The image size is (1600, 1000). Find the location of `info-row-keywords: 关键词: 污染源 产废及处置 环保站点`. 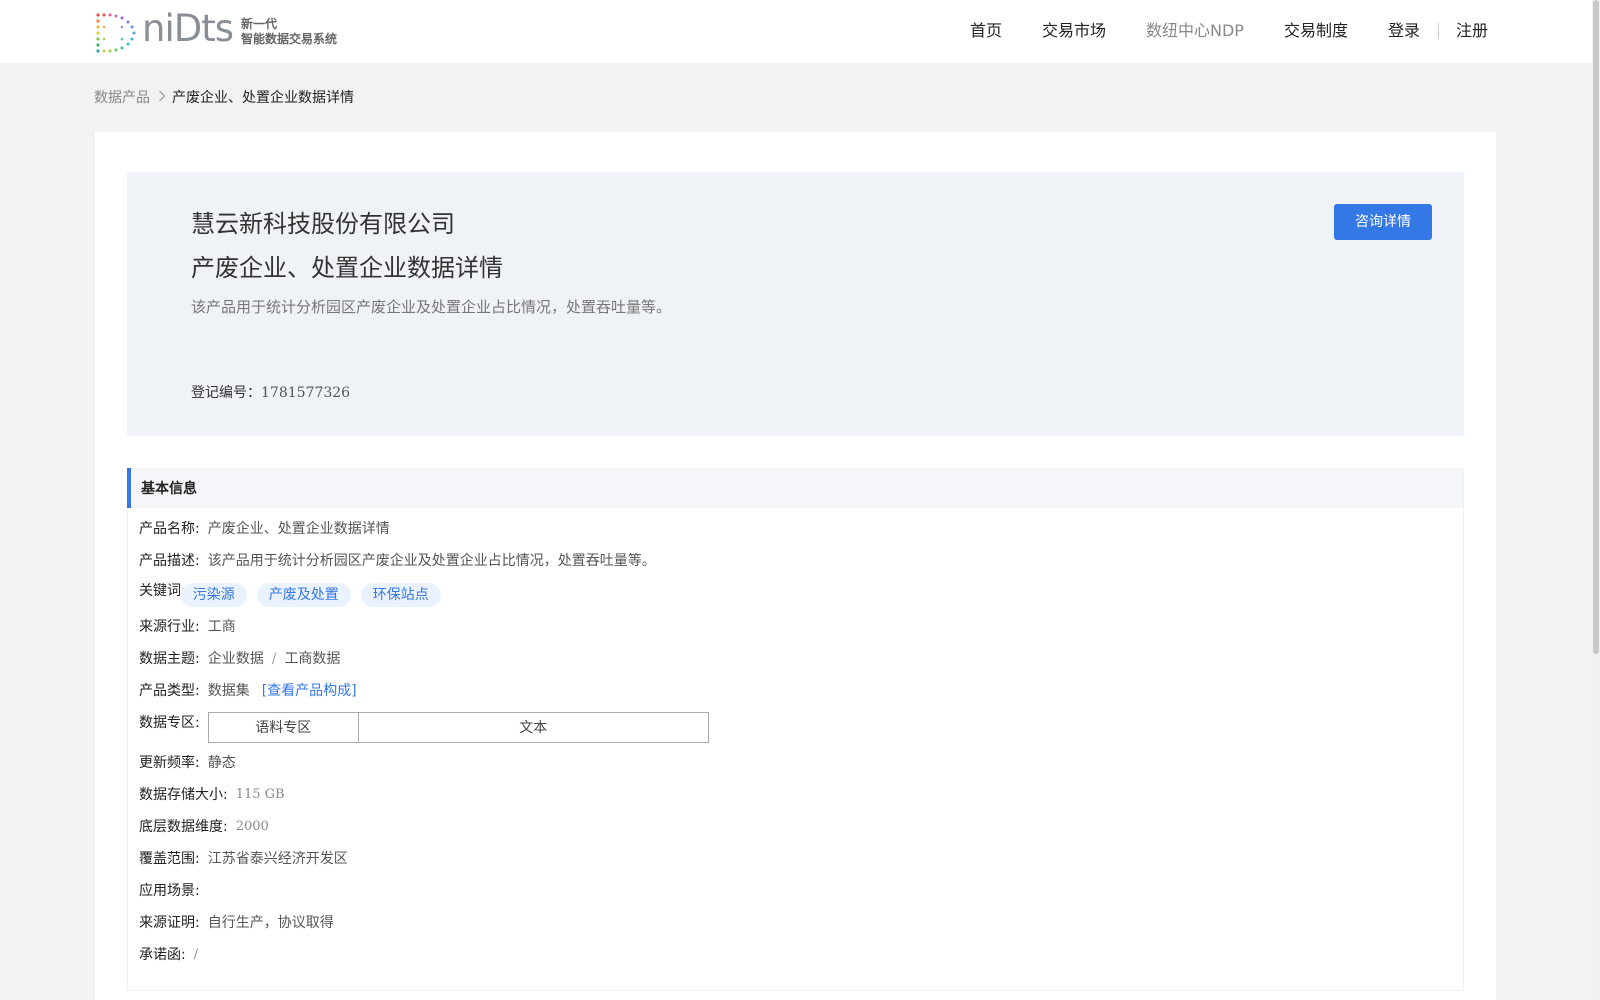

info-row-keywords: 关键词: 污染源 产废及处置 环保站点 is located at coordinates (295, 594).